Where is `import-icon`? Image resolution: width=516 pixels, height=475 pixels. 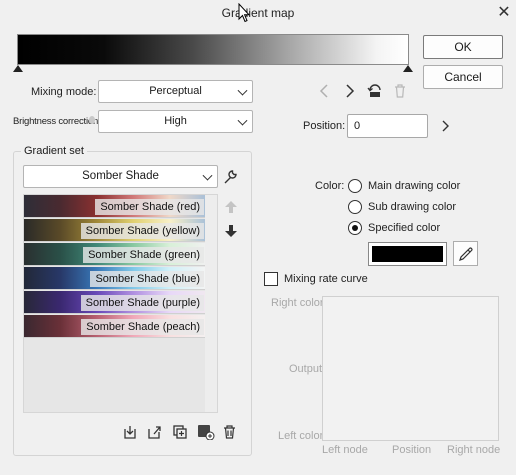 import-icon is located at coordinates (130, 432).